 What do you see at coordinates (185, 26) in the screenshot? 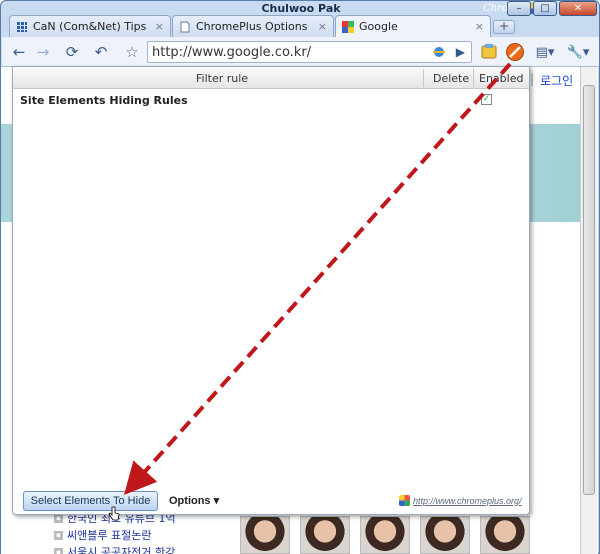
I see `page-icon` at bounding box center [185, 26].